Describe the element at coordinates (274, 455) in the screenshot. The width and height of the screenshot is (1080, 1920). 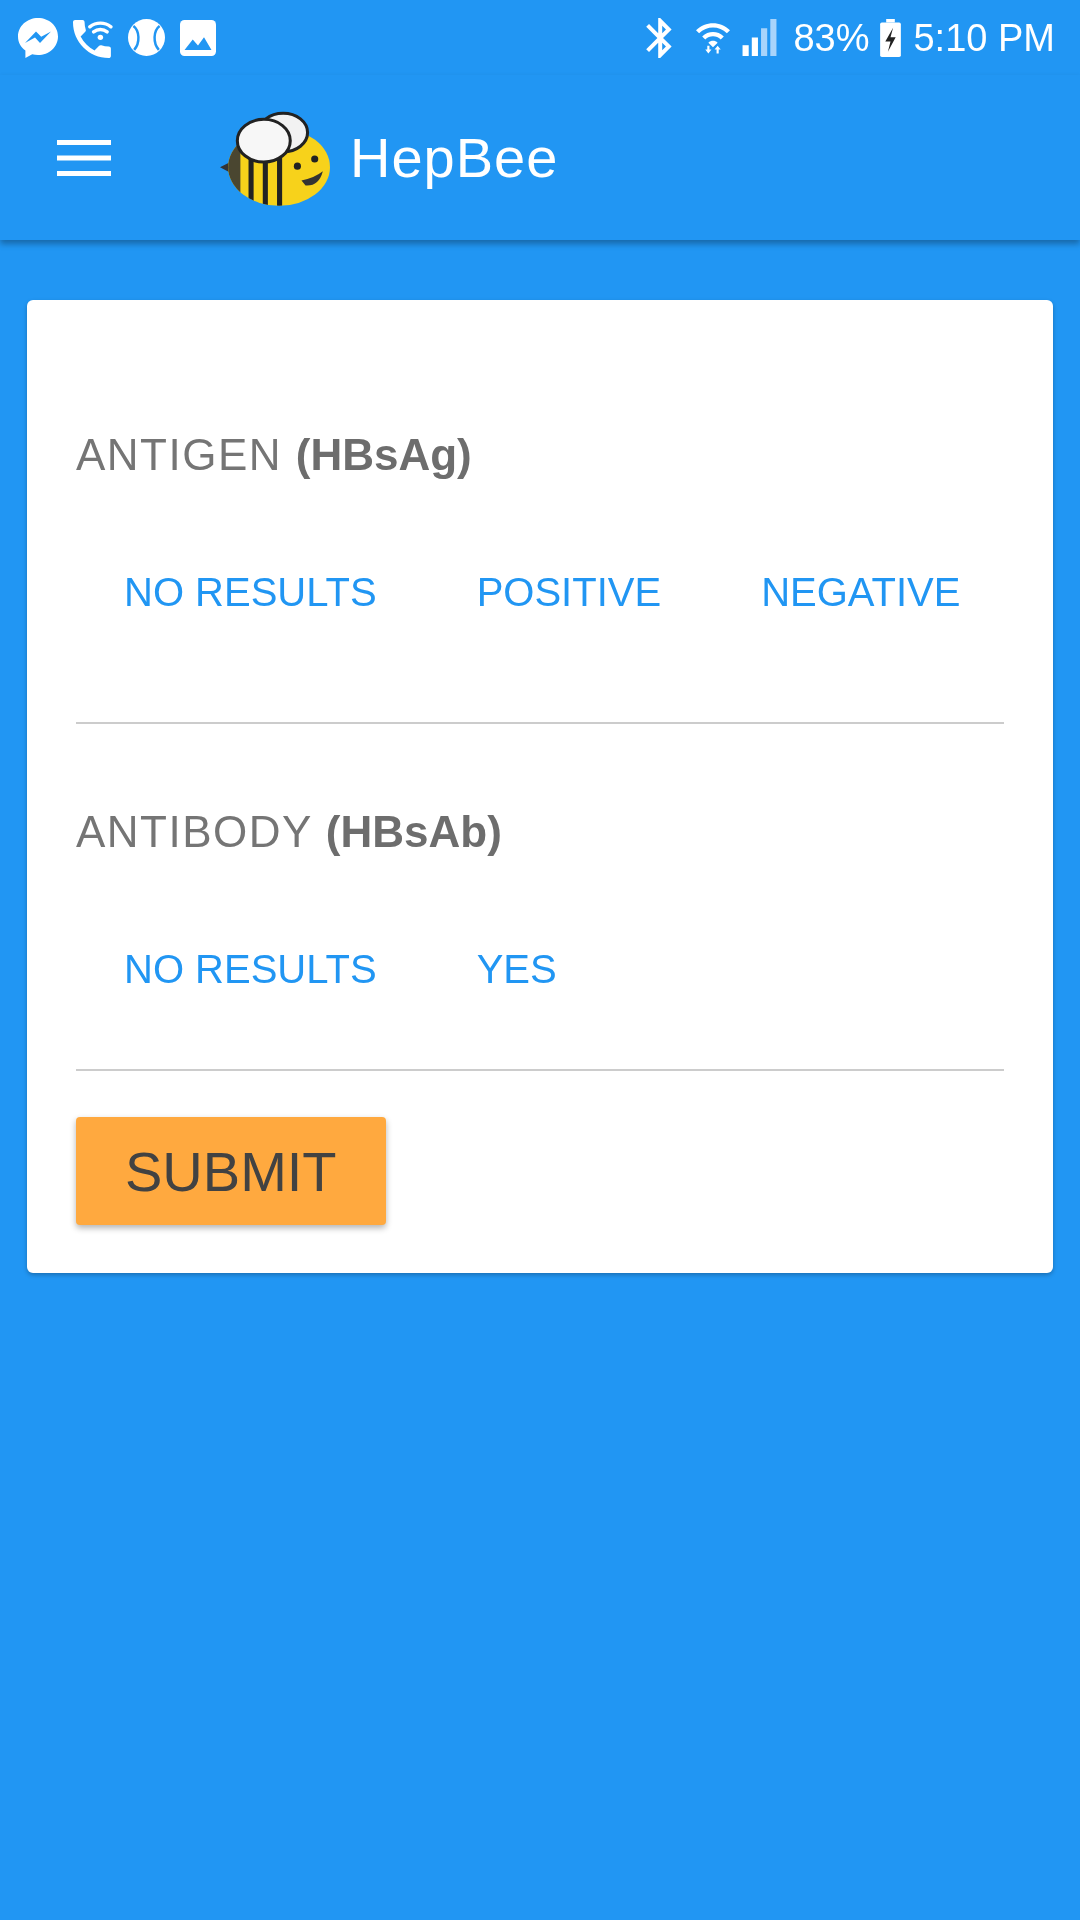
I see `section-label: ANTIGEN (HBsAg)` at that location.